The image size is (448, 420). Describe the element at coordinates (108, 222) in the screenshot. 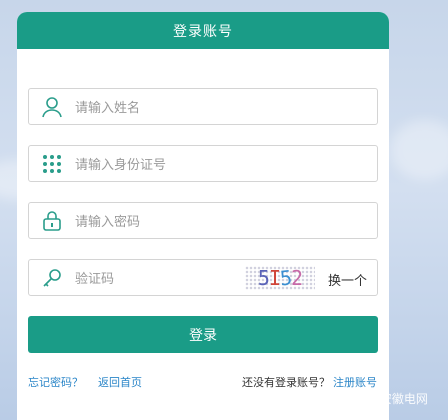

I see `password-placeholder: 请输入密码` at that location.